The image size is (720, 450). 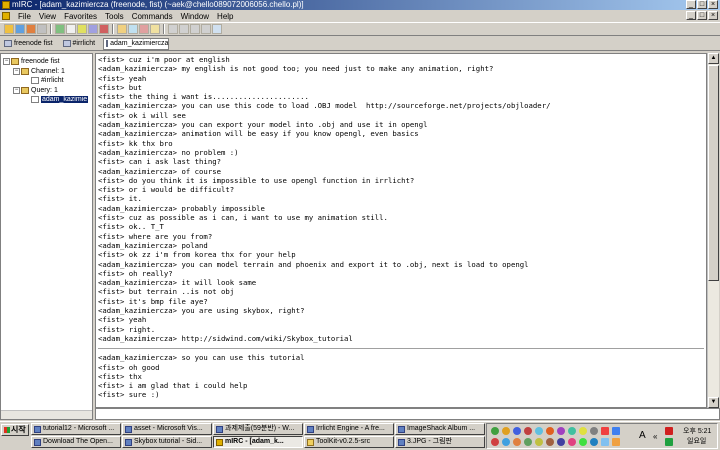 What do you see at coordinates (206, 29) in the screenshot?
I see `arrange-icon` at bounding box center [206, 29].